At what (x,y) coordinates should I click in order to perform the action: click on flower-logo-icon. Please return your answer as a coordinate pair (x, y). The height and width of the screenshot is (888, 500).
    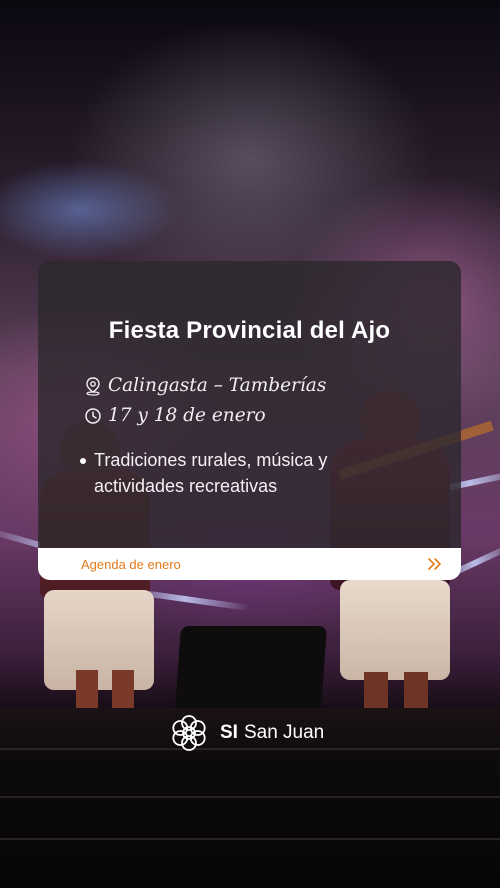
    Looking at the image, I should click on (189, 733).